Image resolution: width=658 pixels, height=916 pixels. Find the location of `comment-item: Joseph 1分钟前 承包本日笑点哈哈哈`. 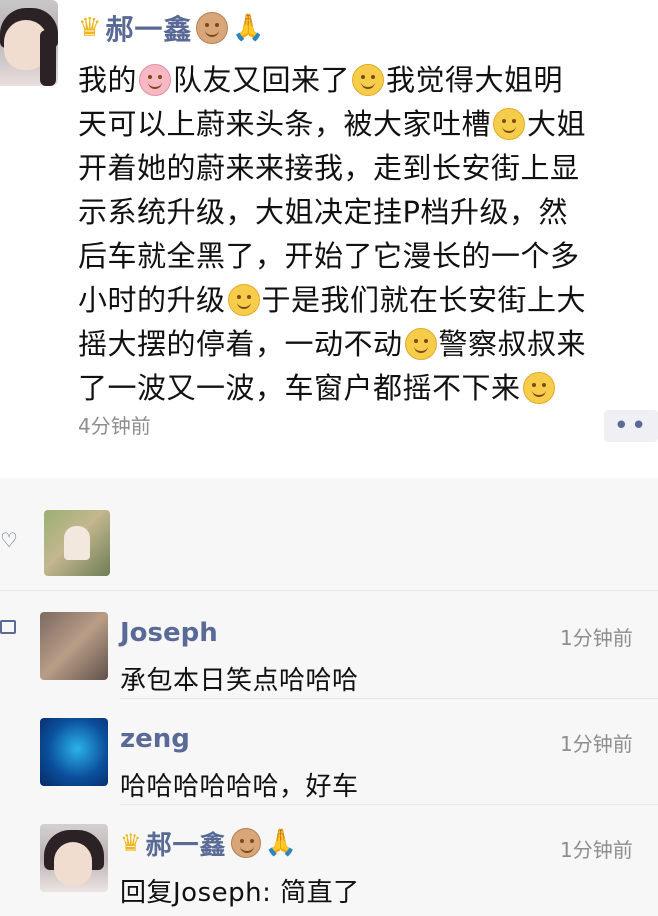

comment-item: Joseph 1分钟前 承包本日笑点哈哈哈 is located at coordinates (329, 645).